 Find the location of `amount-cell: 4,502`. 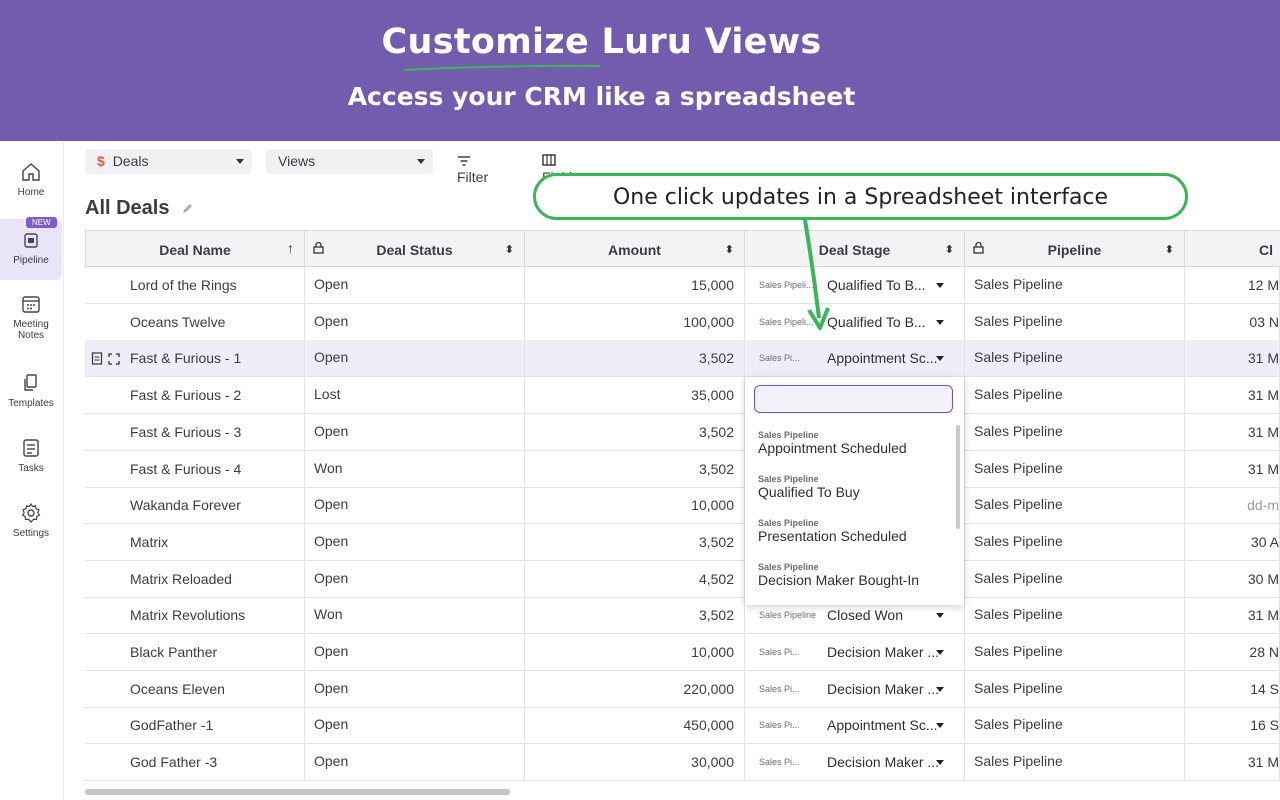

amount-cell: 4,502 is located at coordinates (635, 579).